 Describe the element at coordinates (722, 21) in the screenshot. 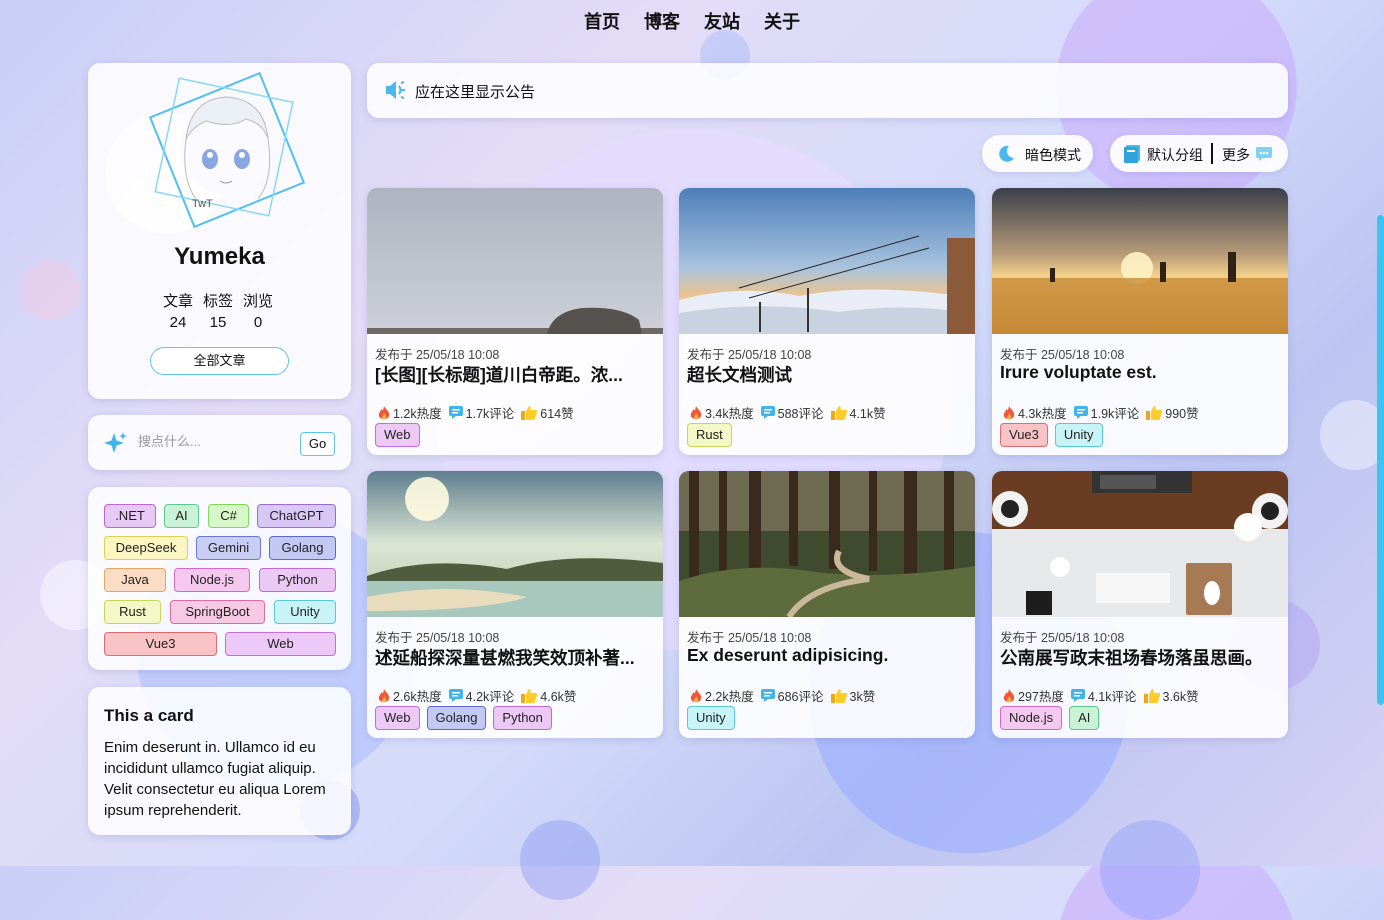

I see `nav-friends: 友站` at that location.